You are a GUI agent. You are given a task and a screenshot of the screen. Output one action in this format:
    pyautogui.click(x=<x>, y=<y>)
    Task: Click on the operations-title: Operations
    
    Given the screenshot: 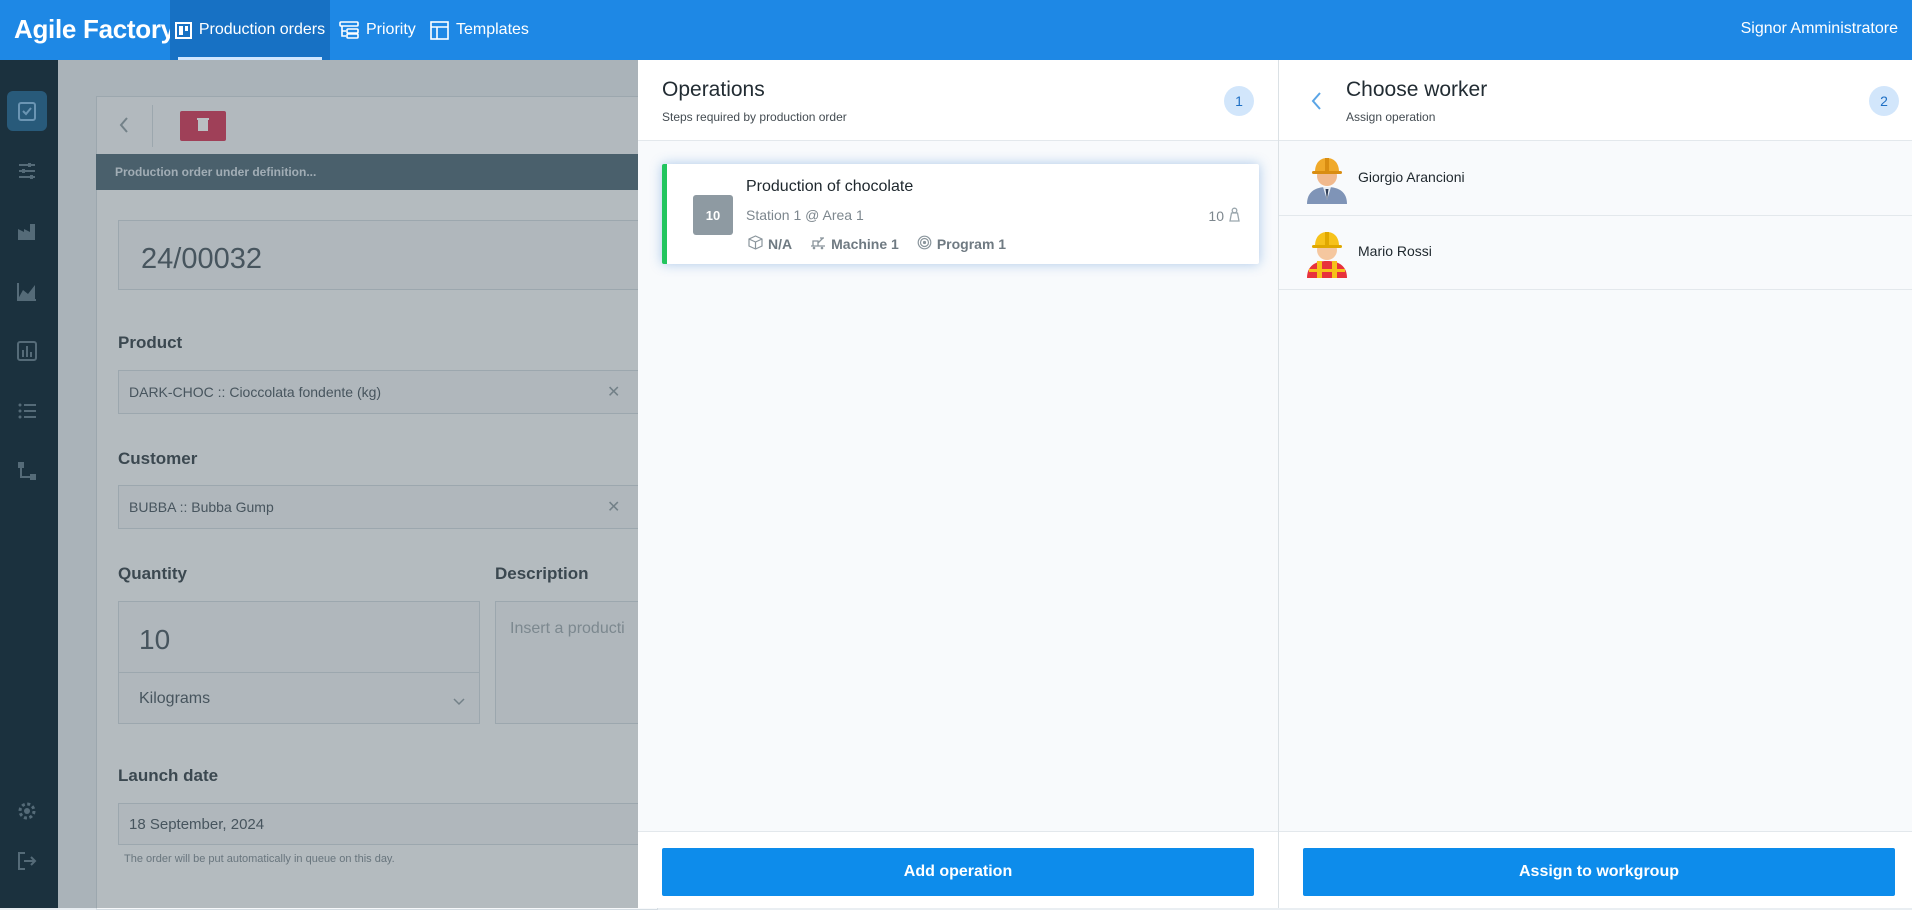 What is the action you would take?
    pyautogui.click(x=713, y=89)
    